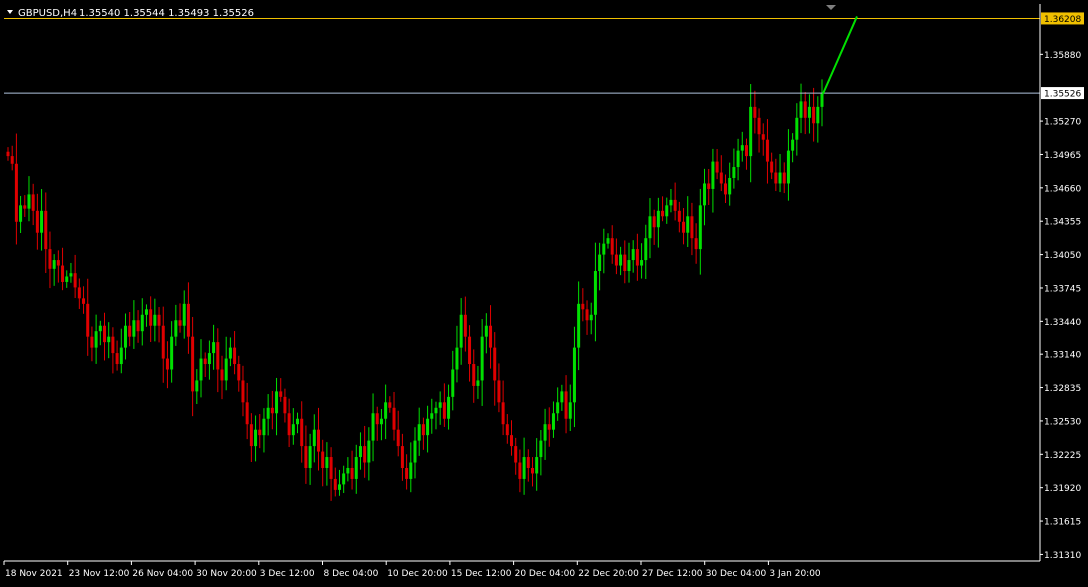  I want to click on time-tick-label: 30 Dec 04:00, so click(736, 574).